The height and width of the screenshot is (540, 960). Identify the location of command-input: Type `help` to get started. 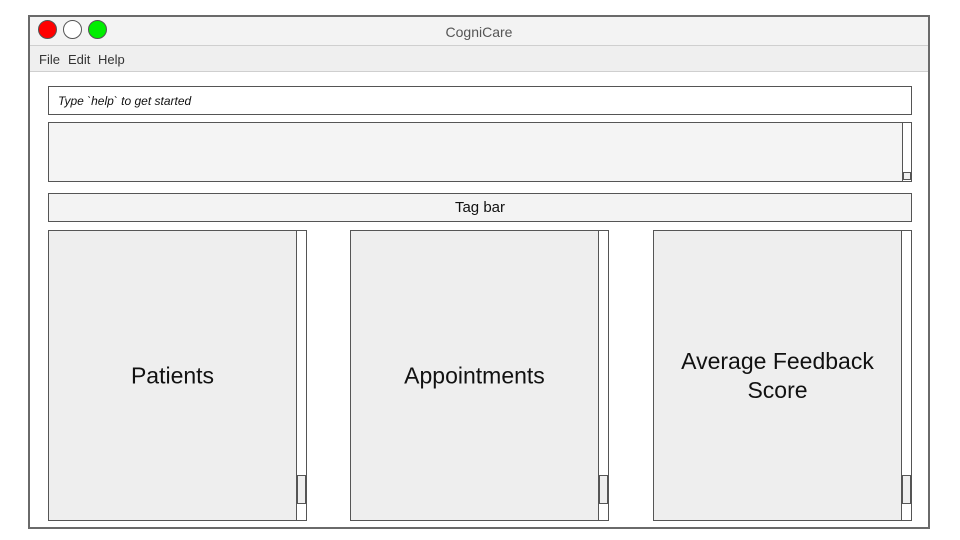
(480, 100).